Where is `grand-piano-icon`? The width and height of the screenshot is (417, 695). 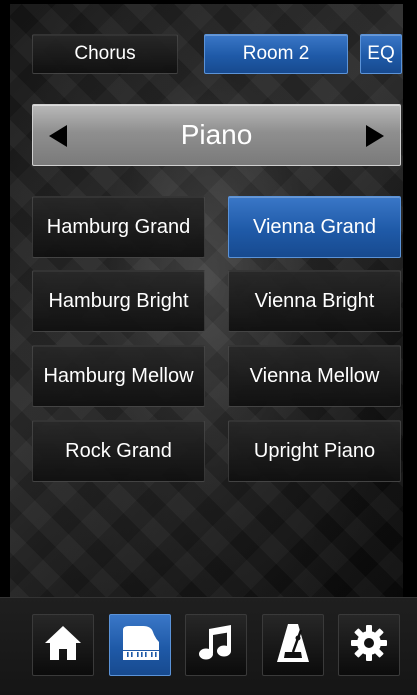
grand-piano-icon is located at coordinates (140, 645).